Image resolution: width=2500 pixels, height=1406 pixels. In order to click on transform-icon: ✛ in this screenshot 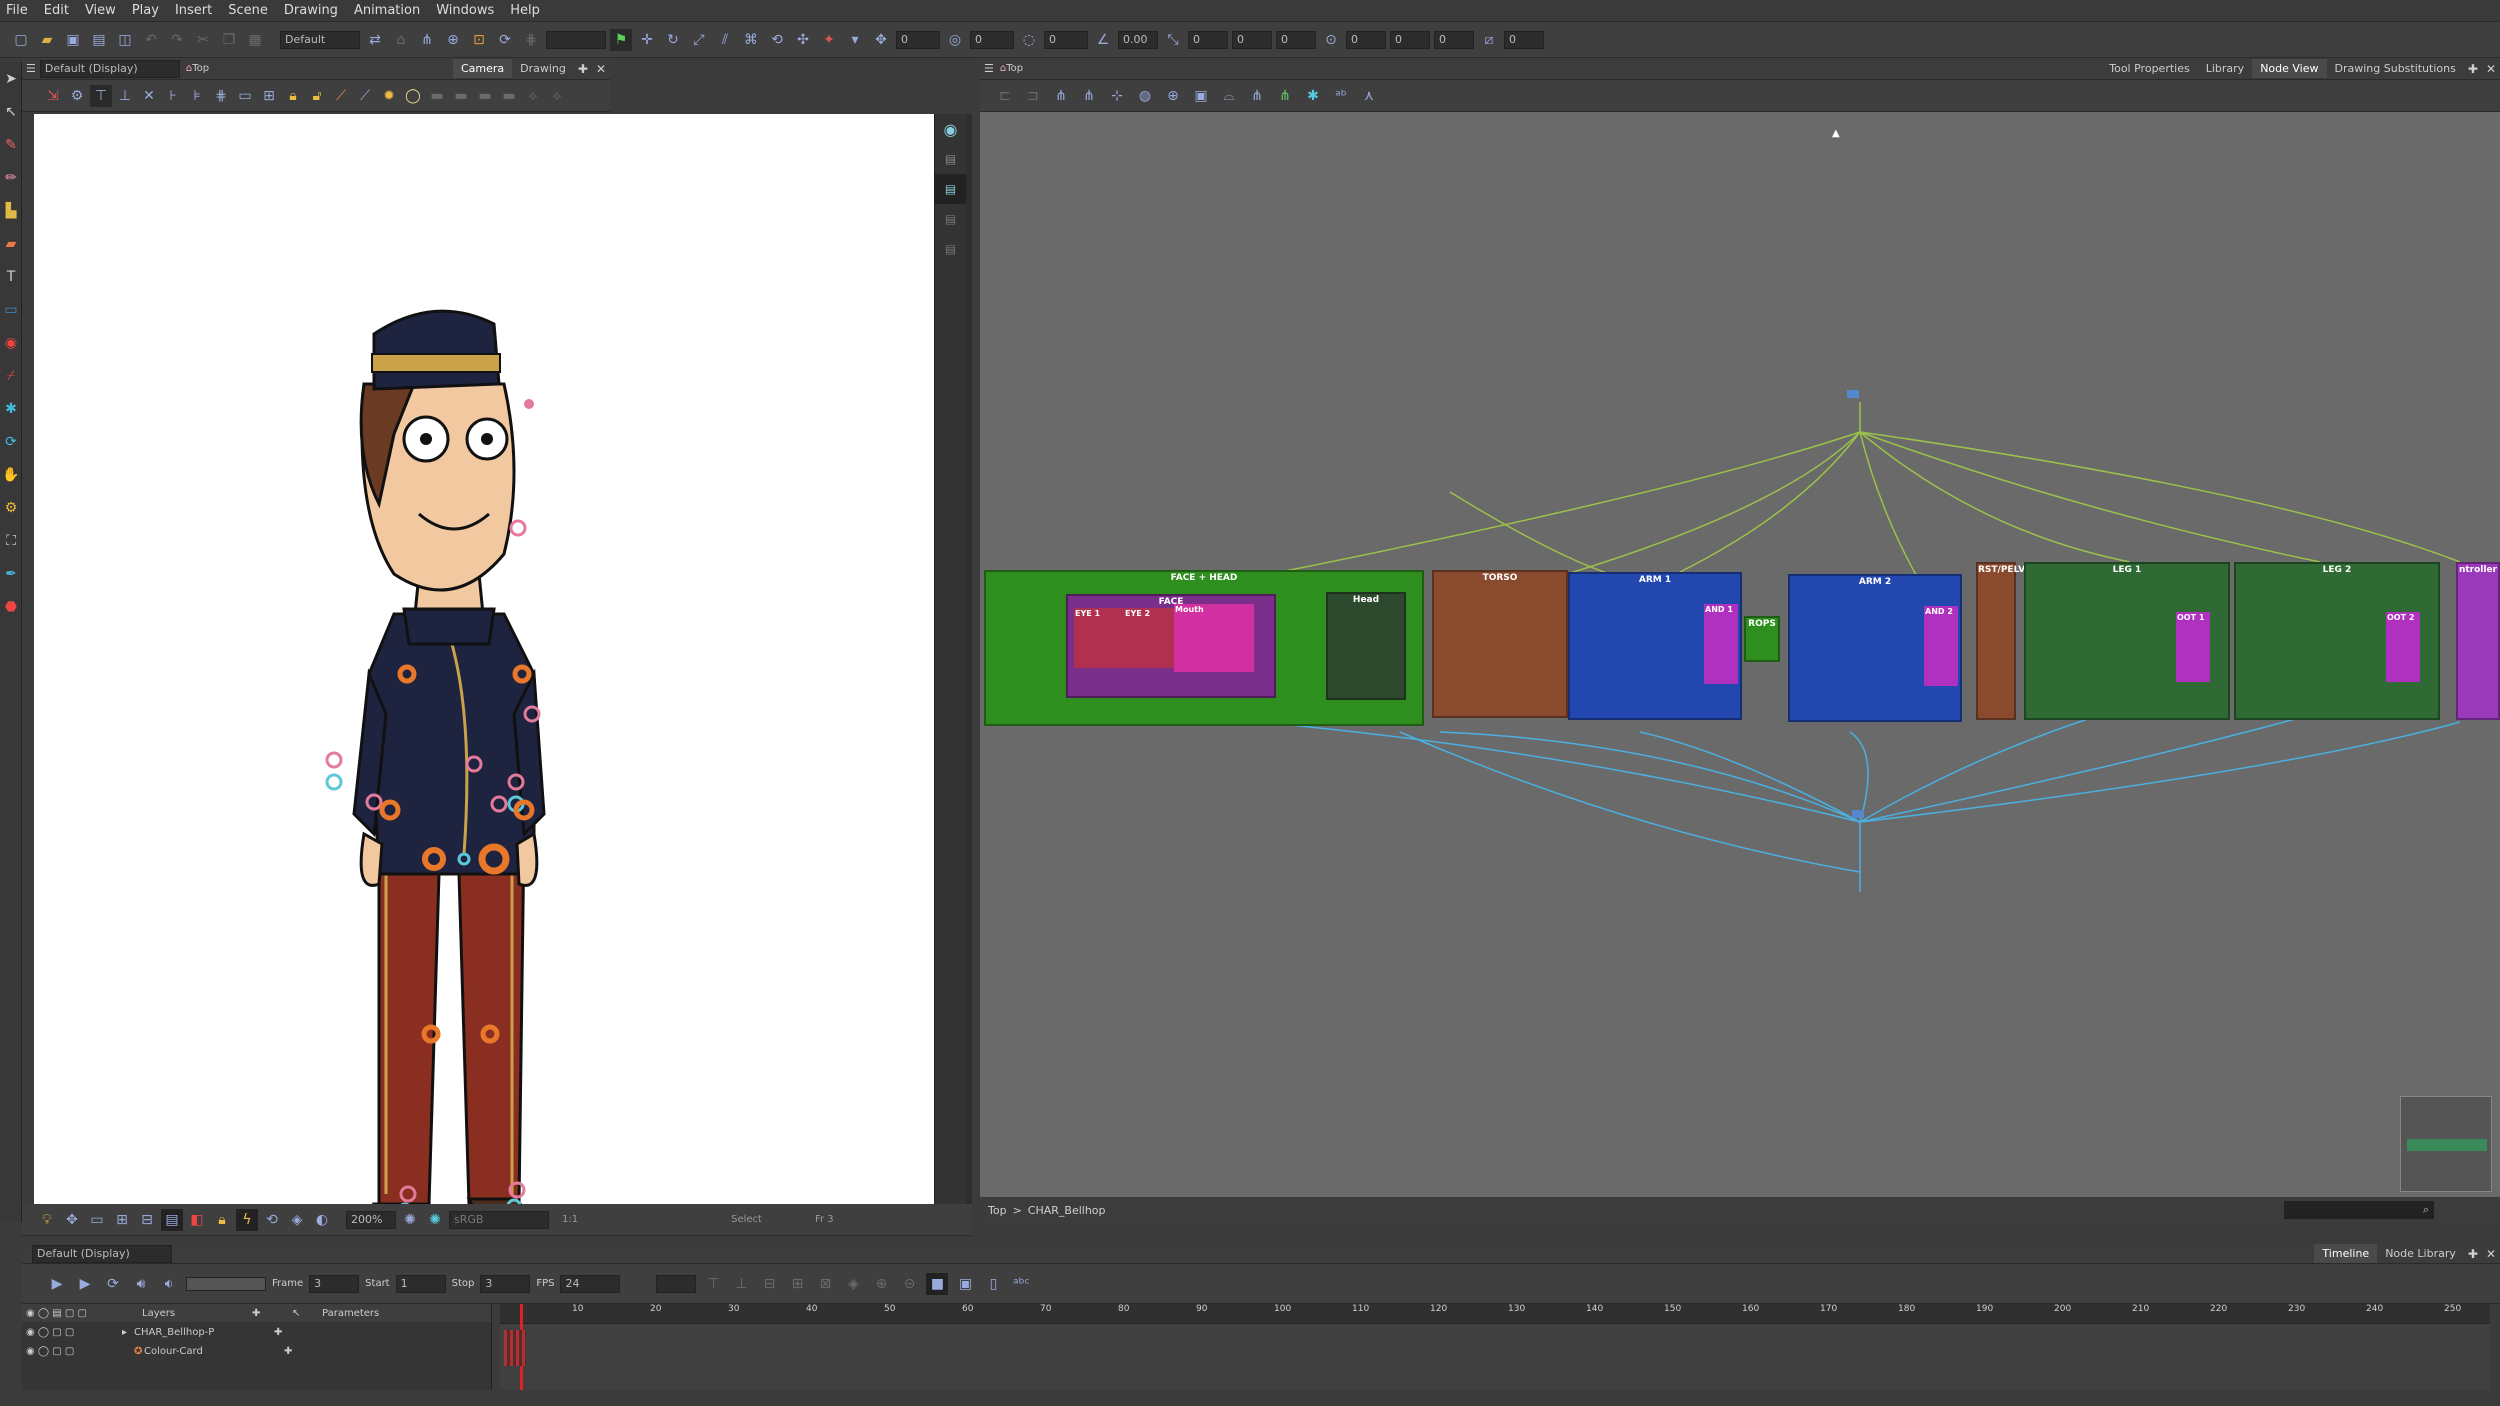, I will do `click(647, 40)`.